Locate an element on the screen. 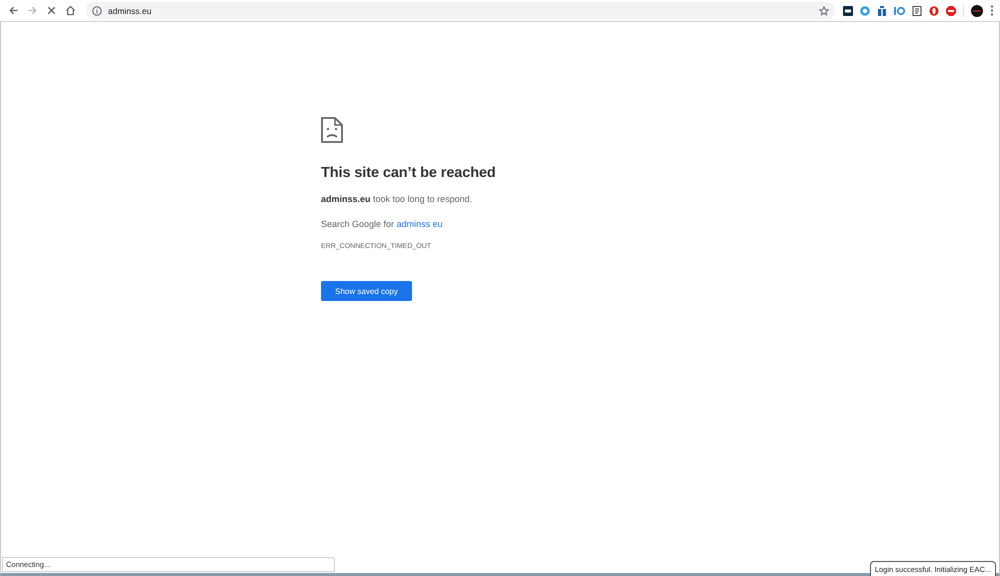 The image size is (1000, 576). search-suggestion: Search Google for adminss eu is located at coordinates (382, 224).